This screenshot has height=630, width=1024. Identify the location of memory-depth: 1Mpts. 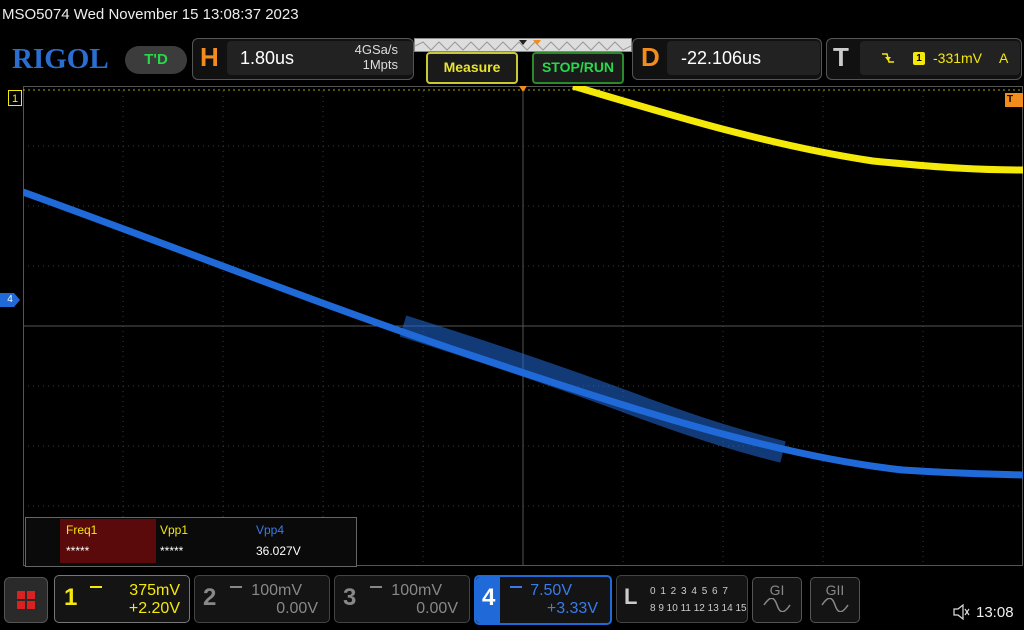
(380, 64).